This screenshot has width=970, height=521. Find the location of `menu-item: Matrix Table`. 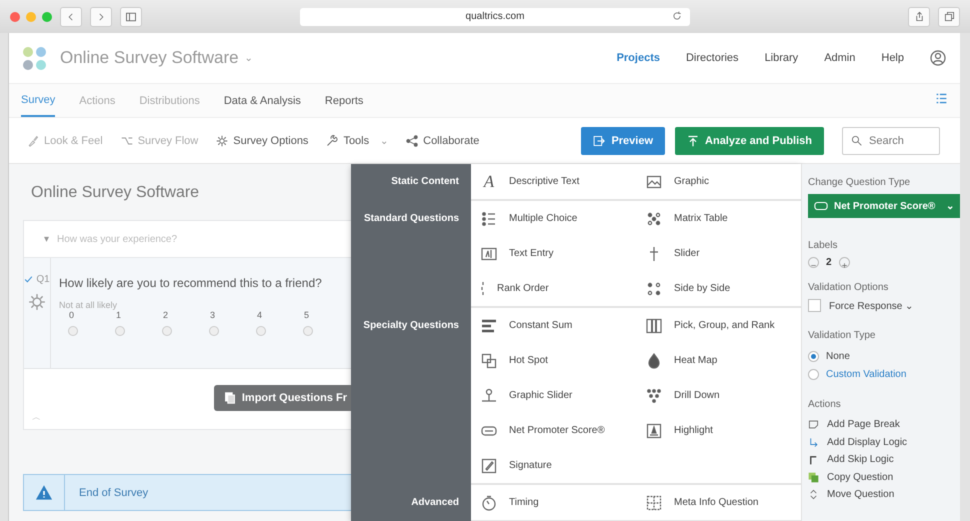

menu-item: Matrix Table is located at coordinates (718, 218).